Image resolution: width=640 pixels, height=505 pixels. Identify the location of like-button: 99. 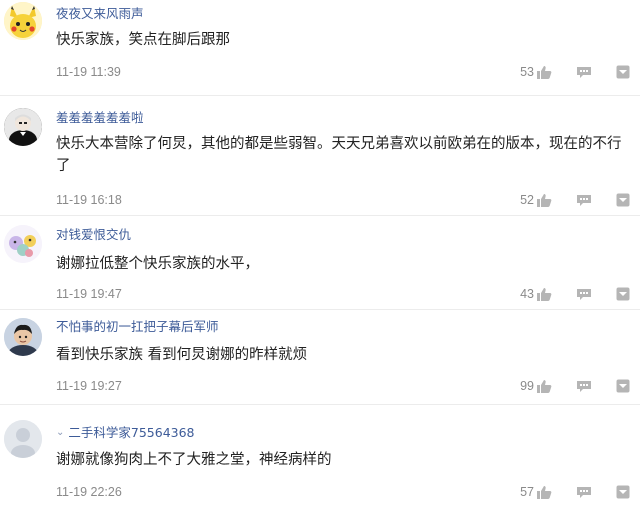
(536, 386).